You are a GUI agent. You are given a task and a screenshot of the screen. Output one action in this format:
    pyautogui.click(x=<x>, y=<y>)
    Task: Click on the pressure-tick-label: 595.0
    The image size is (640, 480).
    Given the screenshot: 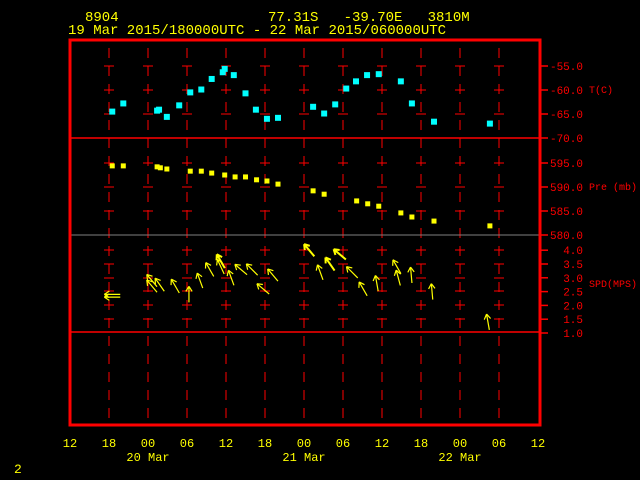 What is the action you would take?
    pyautogui.click(x=566, y=165)
    